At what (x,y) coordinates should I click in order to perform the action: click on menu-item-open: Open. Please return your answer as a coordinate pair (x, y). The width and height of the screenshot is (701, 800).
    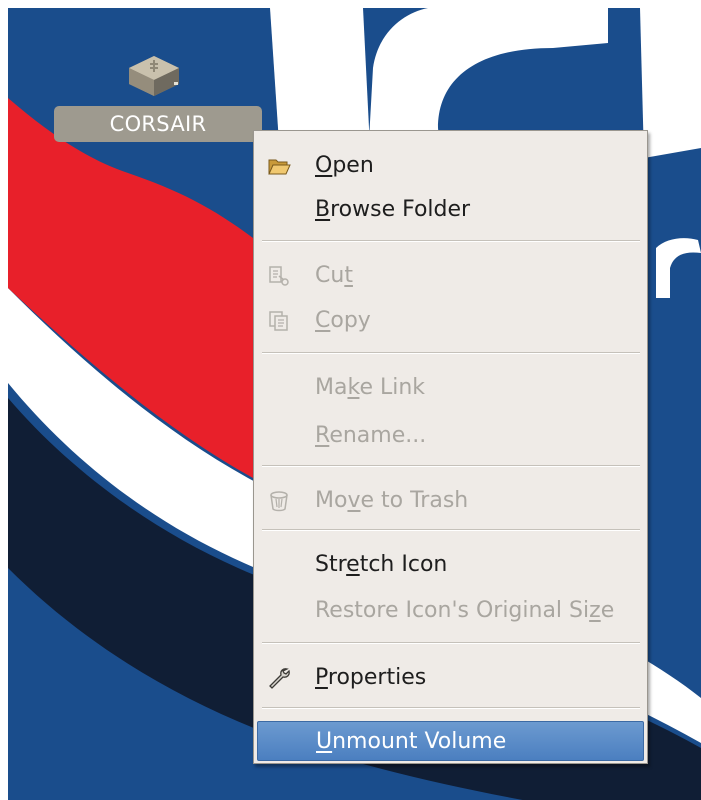
    Looking at the image, I should click on (450, 166).